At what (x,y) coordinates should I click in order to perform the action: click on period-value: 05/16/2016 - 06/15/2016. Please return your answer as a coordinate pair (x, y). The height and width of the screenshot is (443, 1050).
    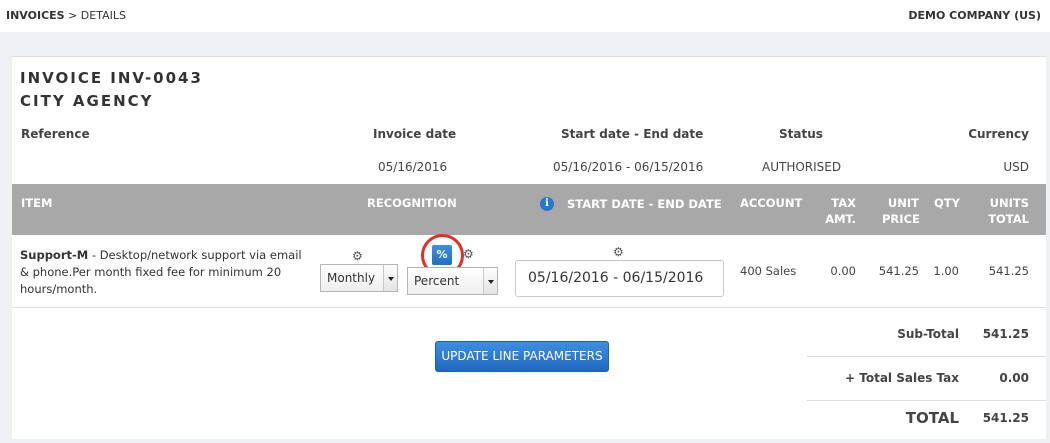
    Looking at the image, I should click on (628, 167).